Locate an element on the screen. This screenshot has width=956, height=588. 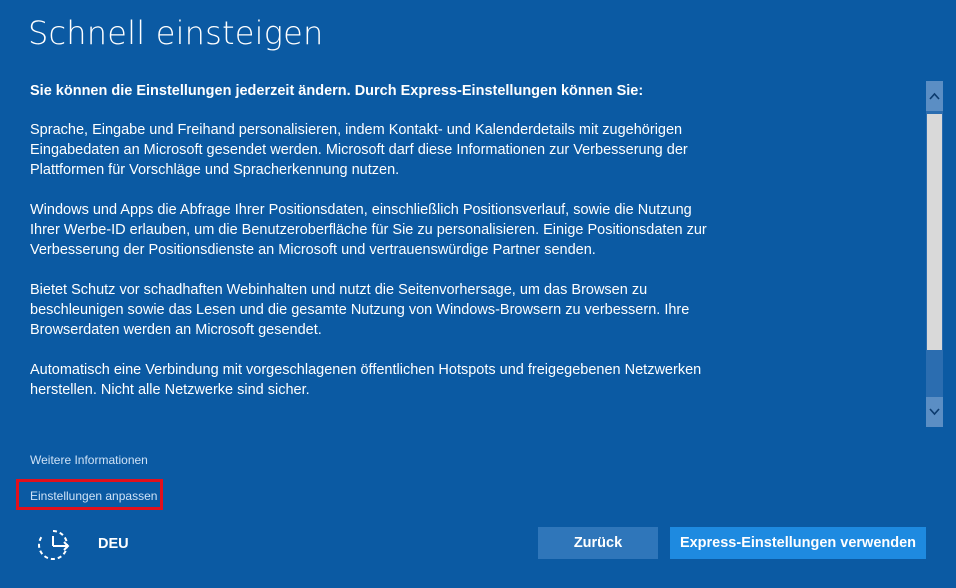
customize-settings-link: Einstellungen anpassen is located at coordinates (93, 496).